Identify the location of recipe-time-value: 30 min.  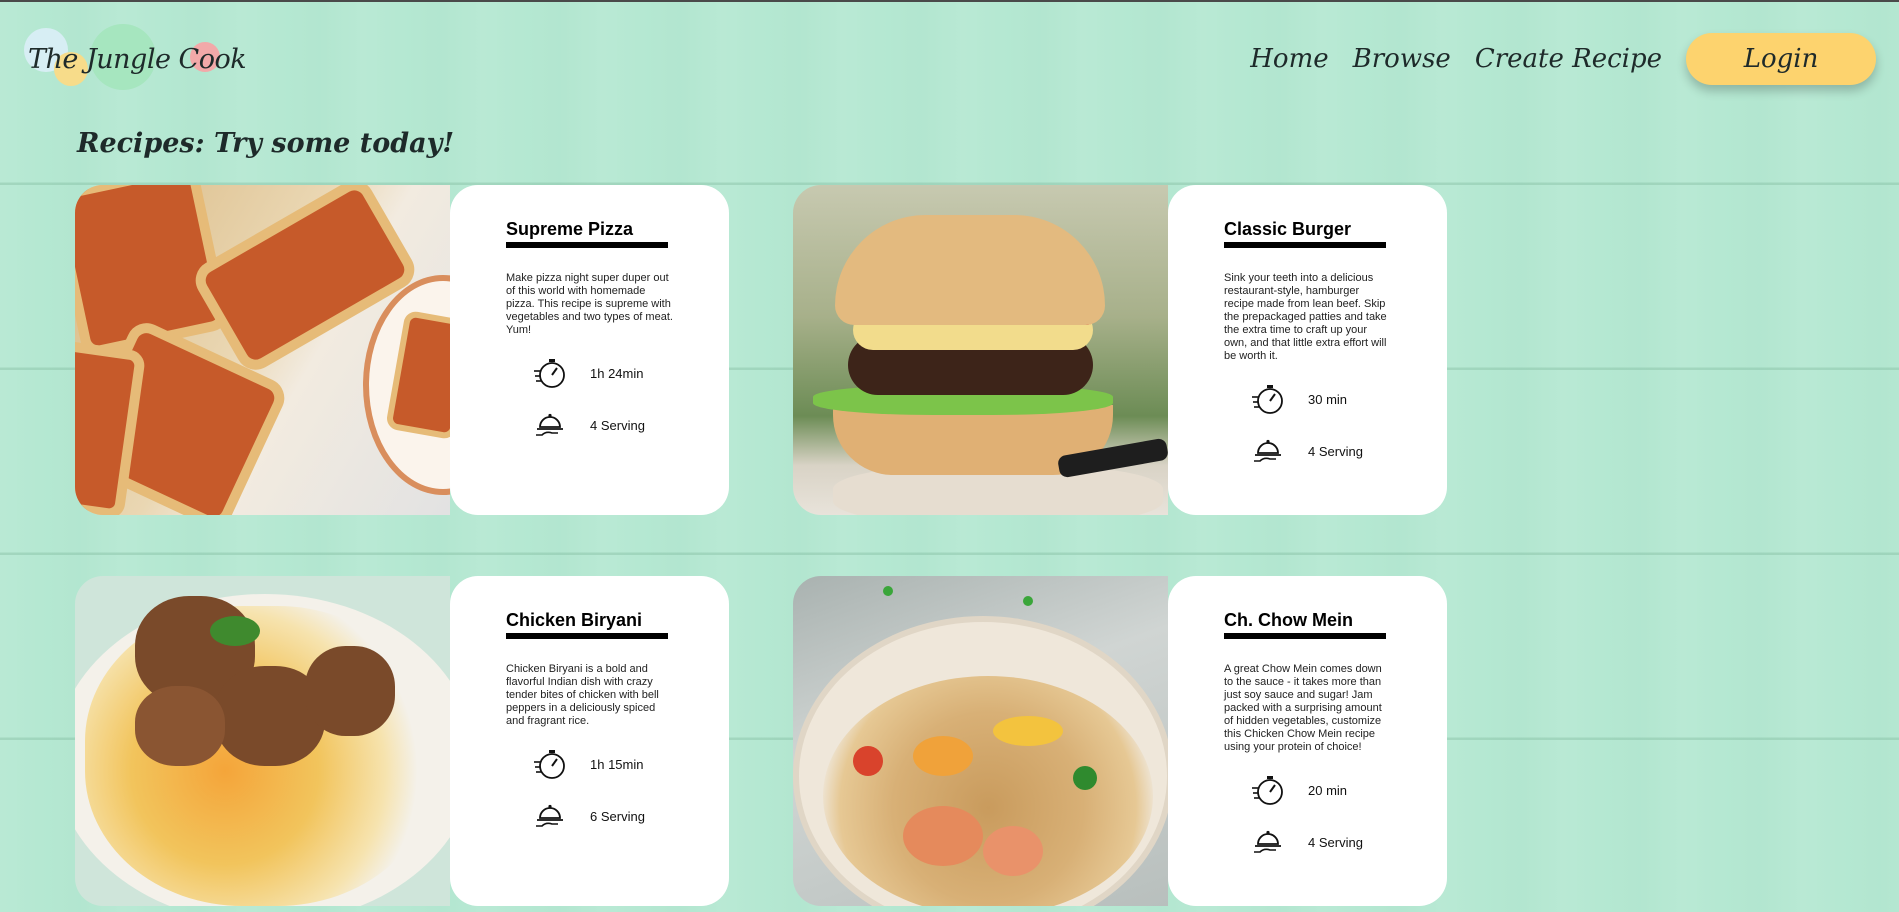
(1328, 399).